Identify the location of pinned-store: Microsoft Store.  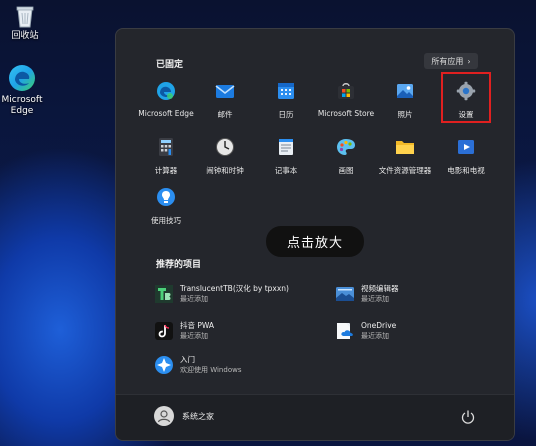
(346, 99).